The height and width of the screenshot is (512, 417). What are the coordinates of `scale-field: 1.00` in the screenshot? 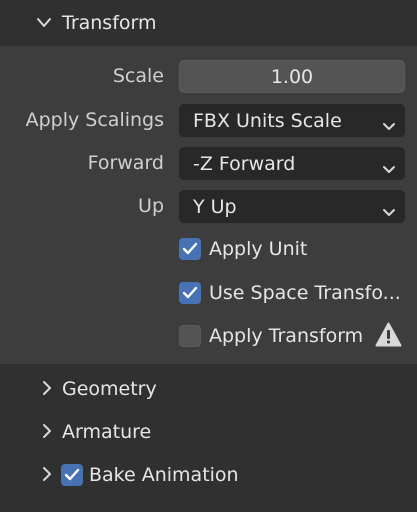 It's located at (292, 76).